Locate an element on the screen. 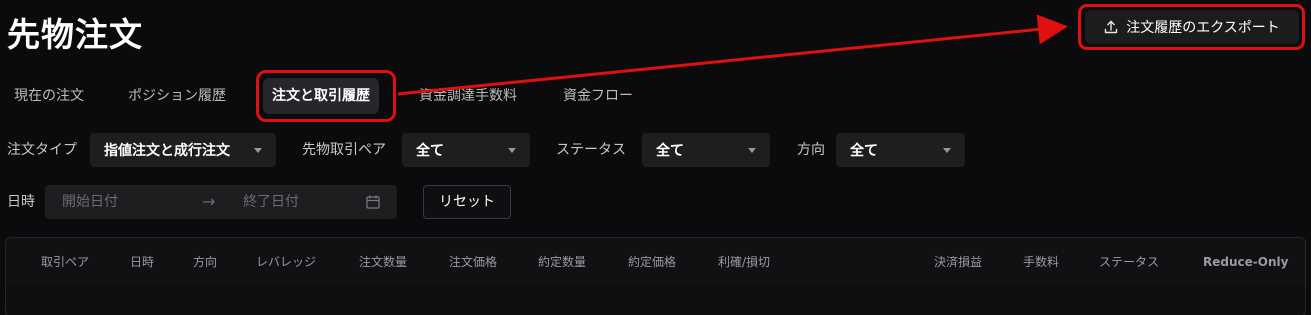 Image resolution: width=1311 pixels, height=315 pixels. date-range-picker: → is located at coordinates (221, 202).